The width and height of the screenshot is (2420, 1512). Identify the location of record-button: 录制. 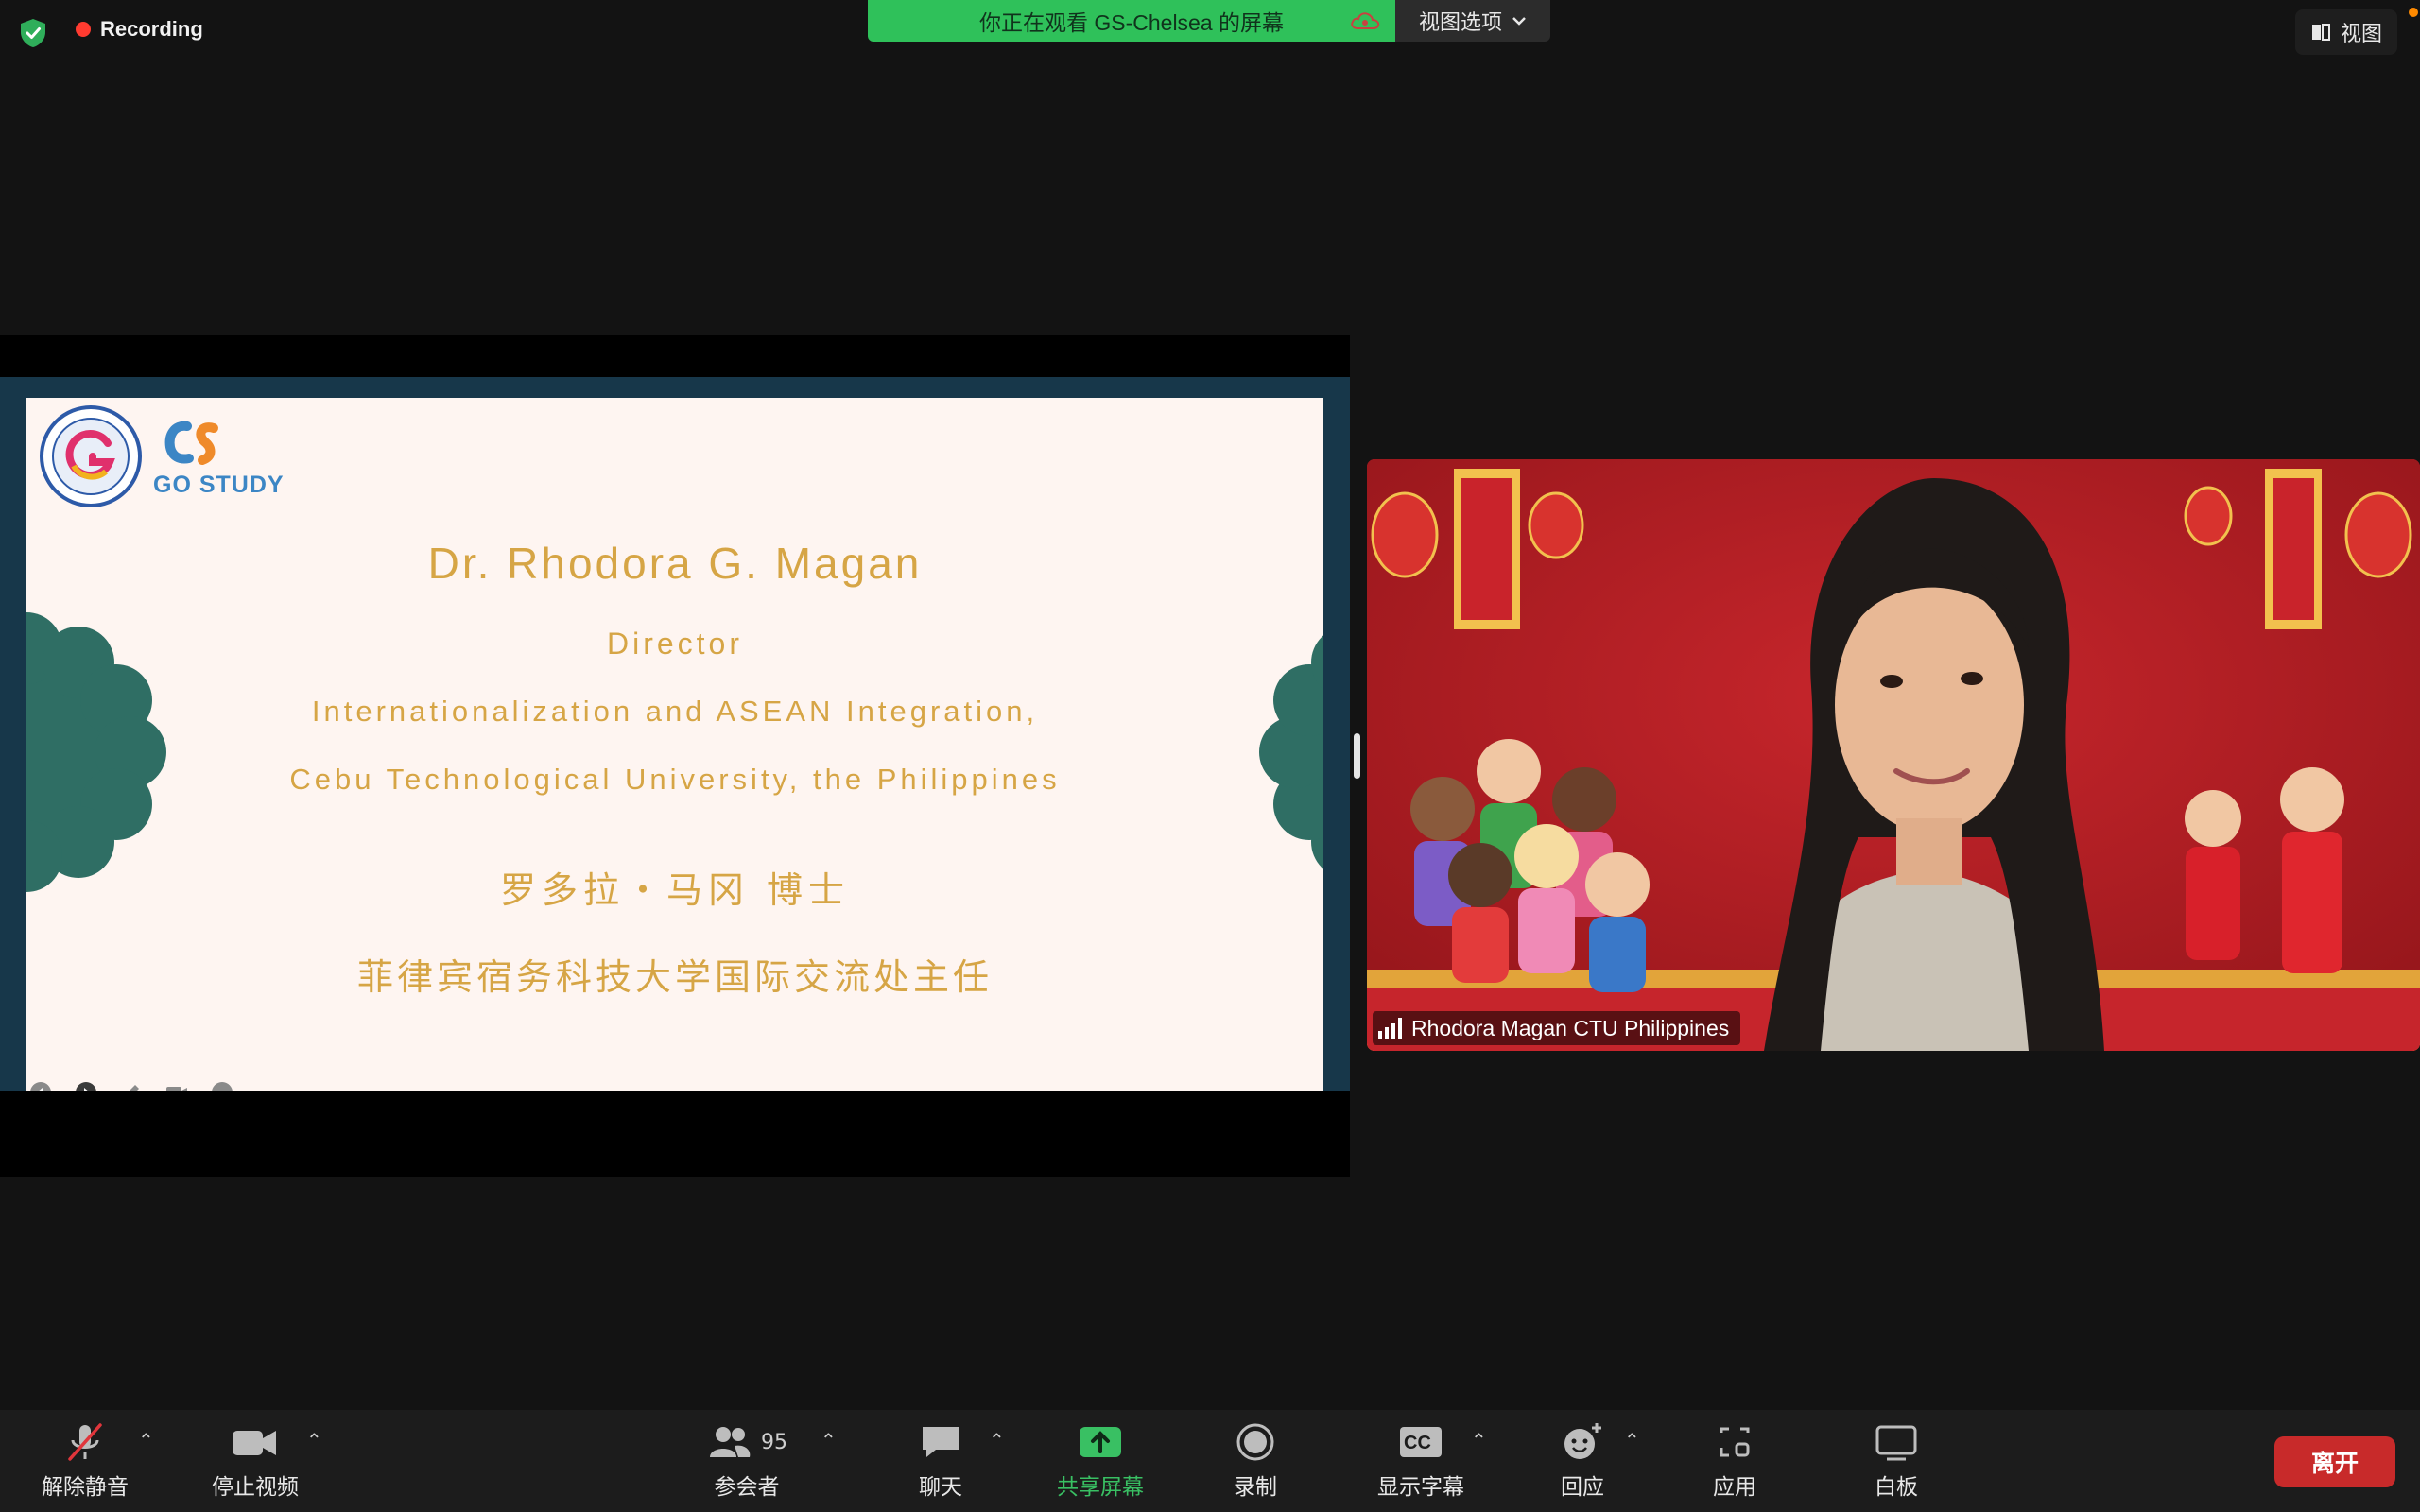
(1255, 1461).